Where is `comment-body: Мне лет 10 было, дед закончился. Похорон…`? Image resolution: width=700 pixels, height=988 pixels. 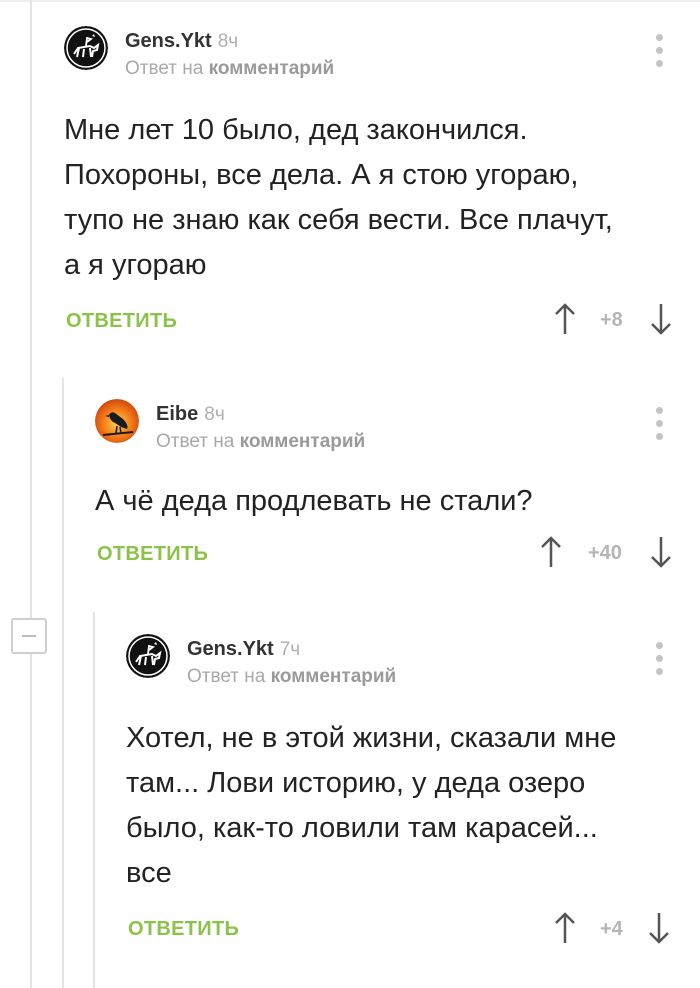
comment-body: Мне лет 10 было, дед закончился. Похорон… is located at coordinates (338, 197).